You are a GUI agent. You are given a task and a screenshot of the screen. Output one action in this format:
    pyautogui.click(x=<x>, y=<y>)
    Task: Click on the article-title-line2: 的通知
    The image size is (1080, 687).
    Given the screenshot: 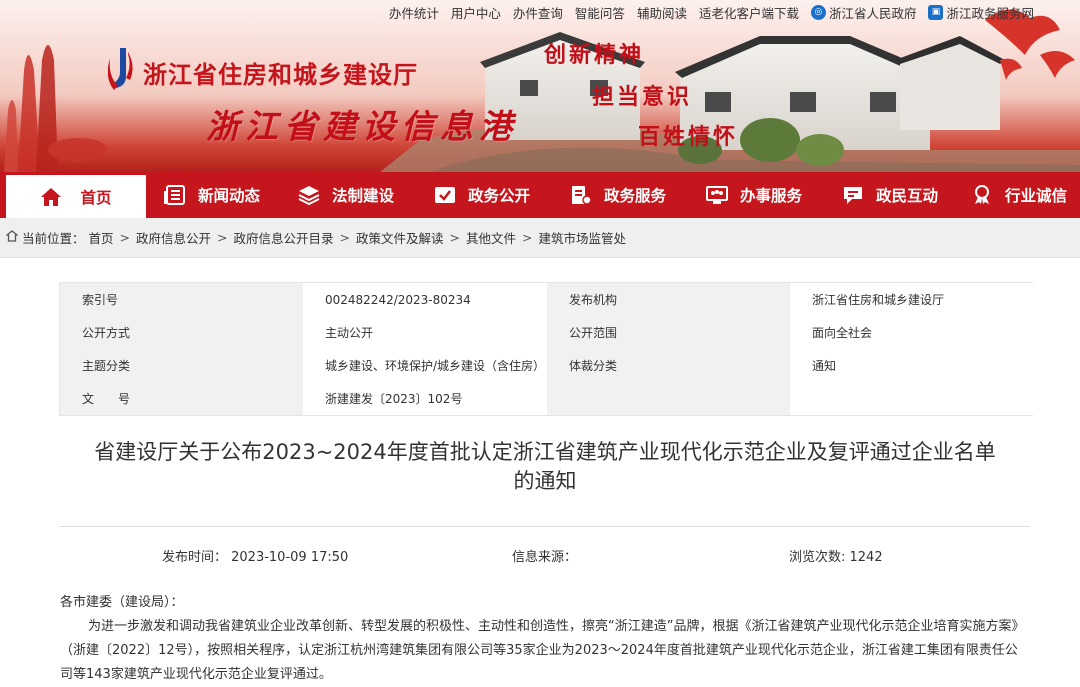 What is the action you would take?
    pyautogui.click(x=545, y=481)
    